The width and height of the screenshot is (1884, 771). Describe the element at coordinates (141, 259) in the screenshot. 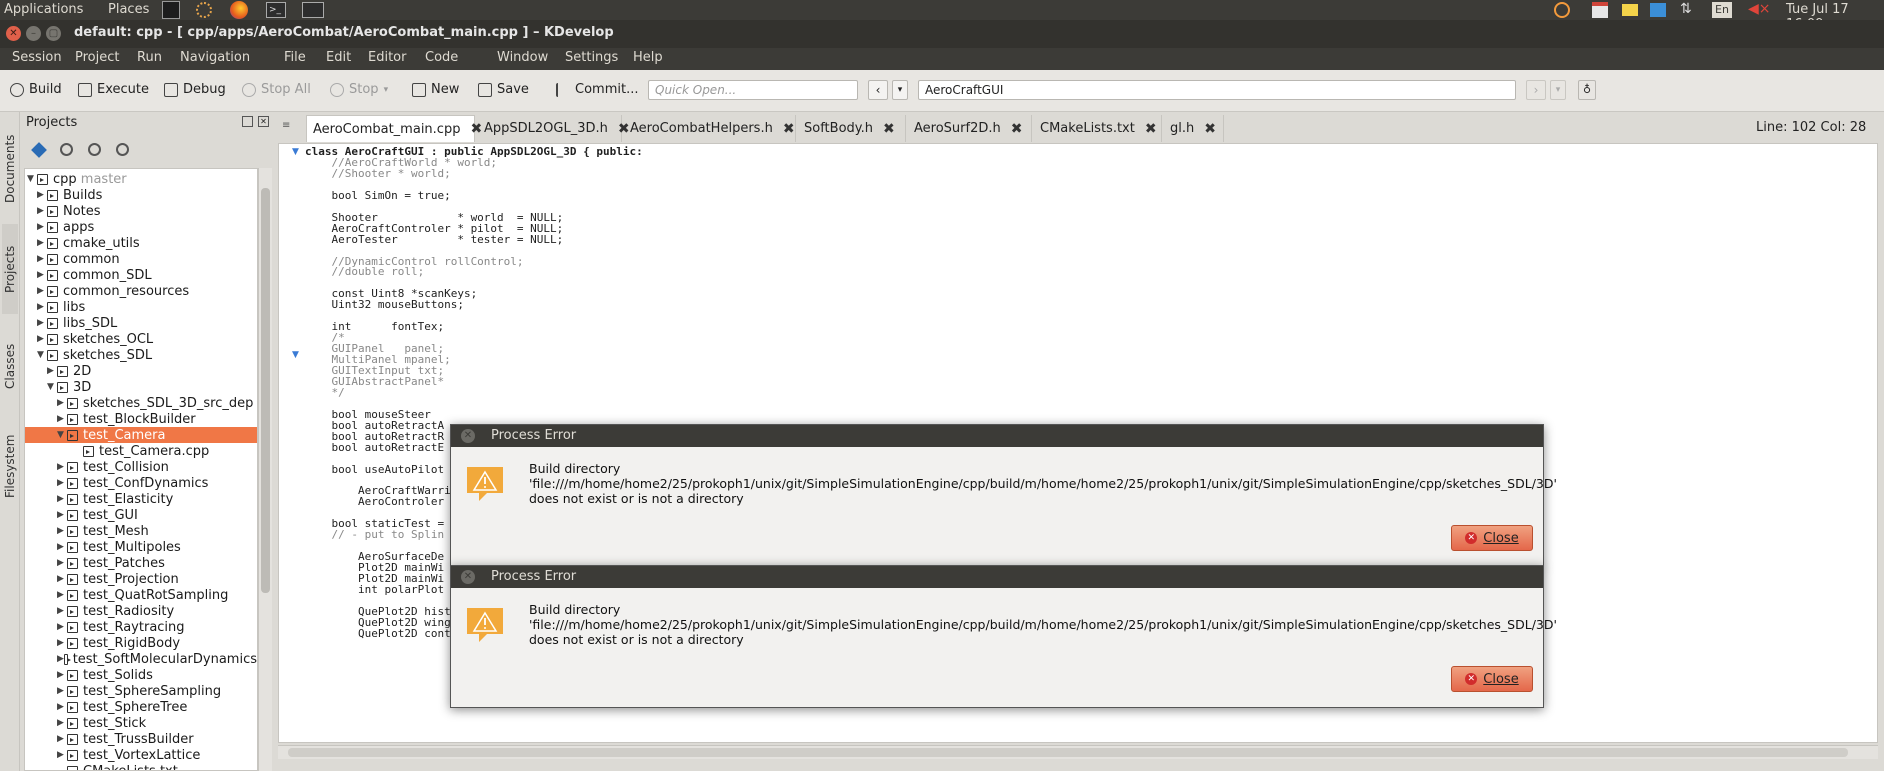

I see `tree-item: ▶ common` at that location.